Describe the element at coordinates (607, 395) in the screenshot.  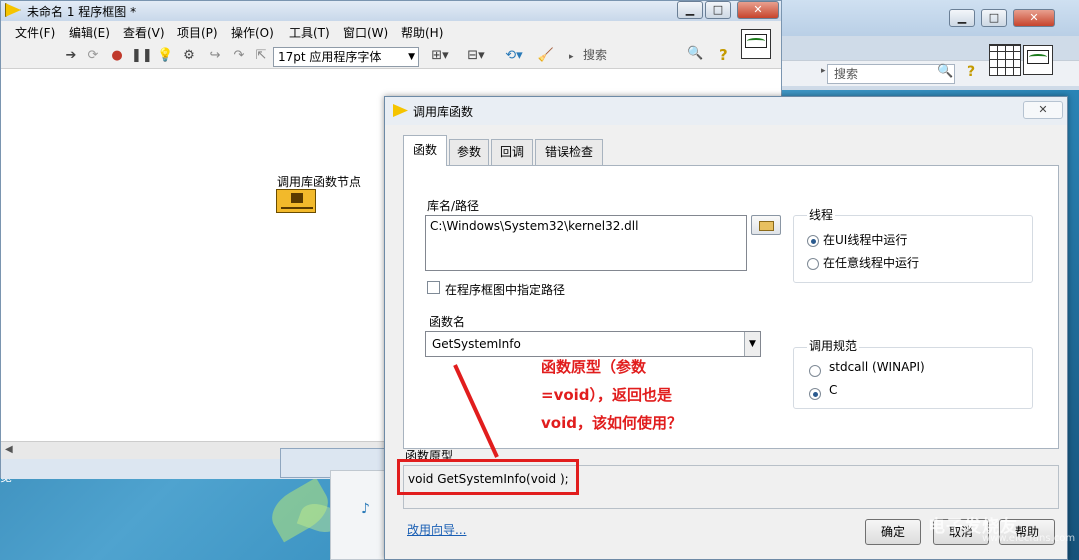
I see `annotation-line: =void），返回也是` at that location.